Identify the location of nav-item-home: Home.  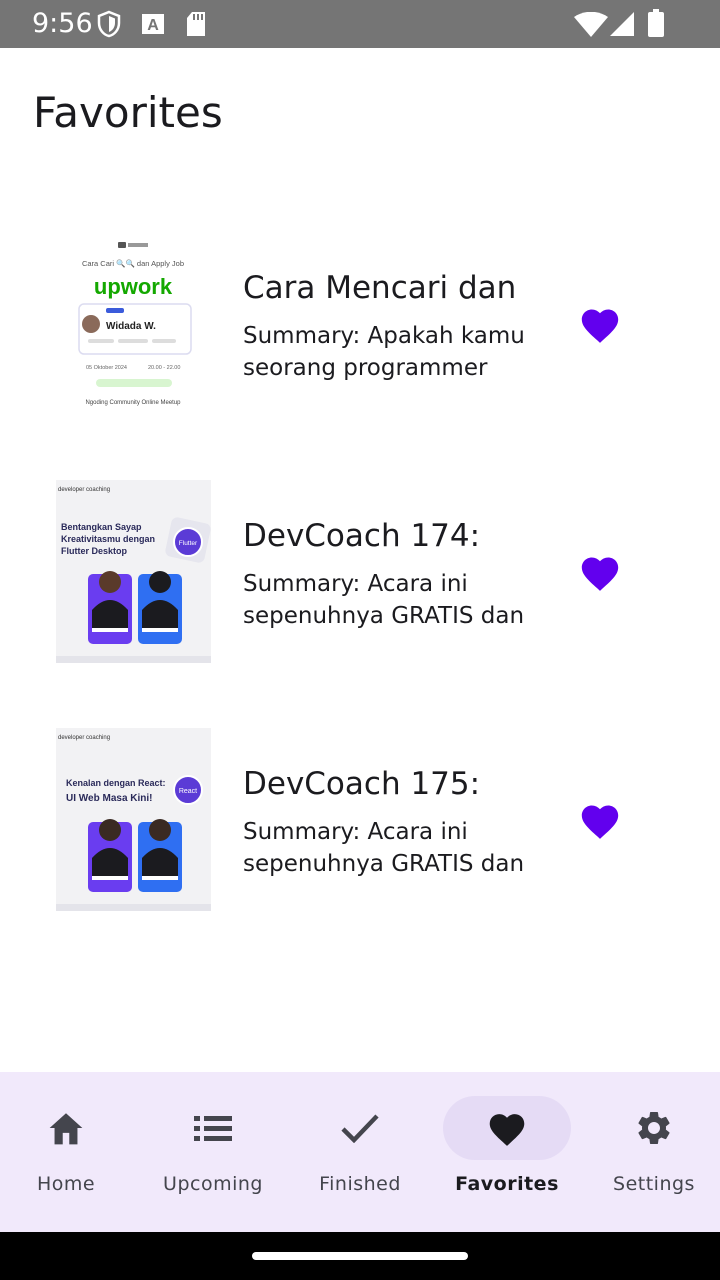
(69, 1152).